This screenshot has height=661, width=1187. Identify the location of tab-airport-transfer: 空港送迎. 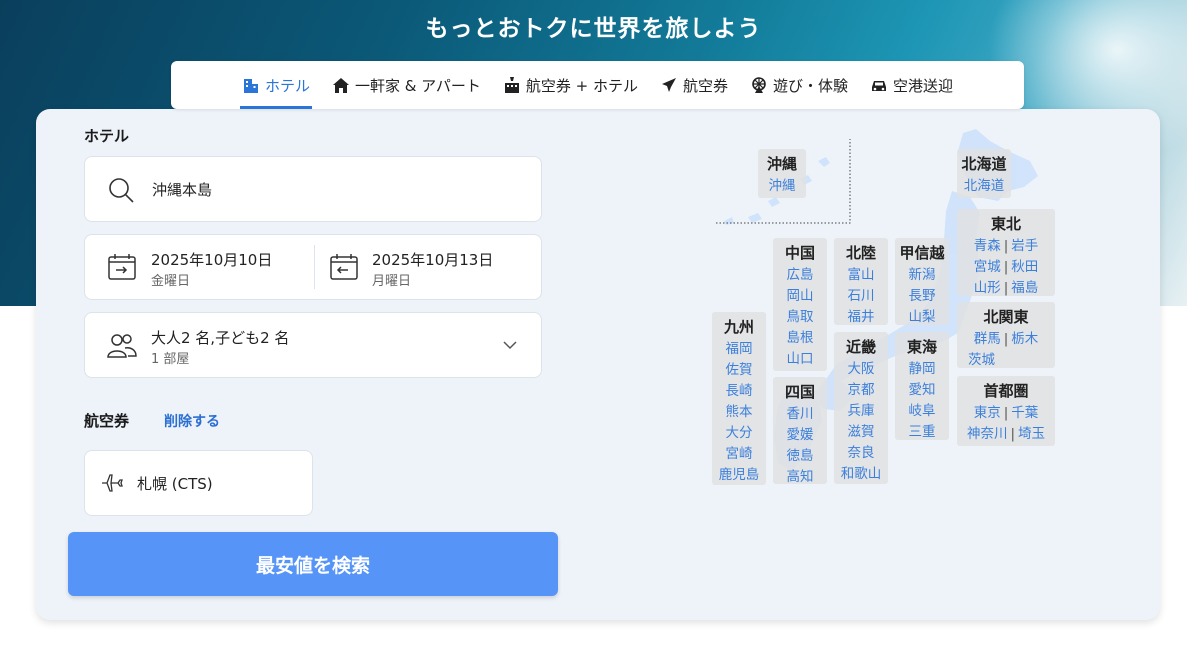
(911, 85).